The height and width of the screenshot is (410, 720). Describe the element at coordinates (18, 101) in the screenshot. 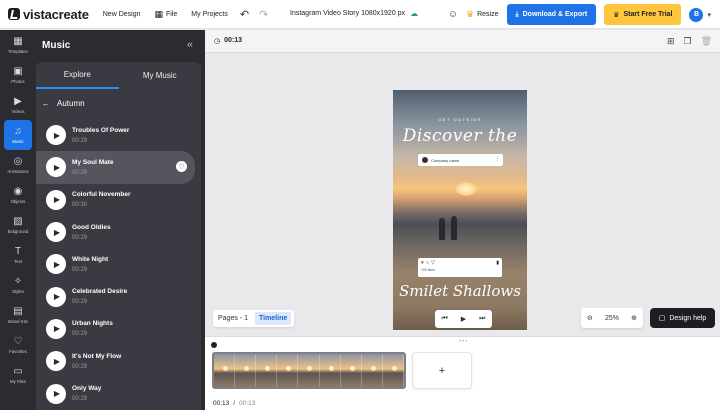

I see `videos-icon: ▶` at that location.